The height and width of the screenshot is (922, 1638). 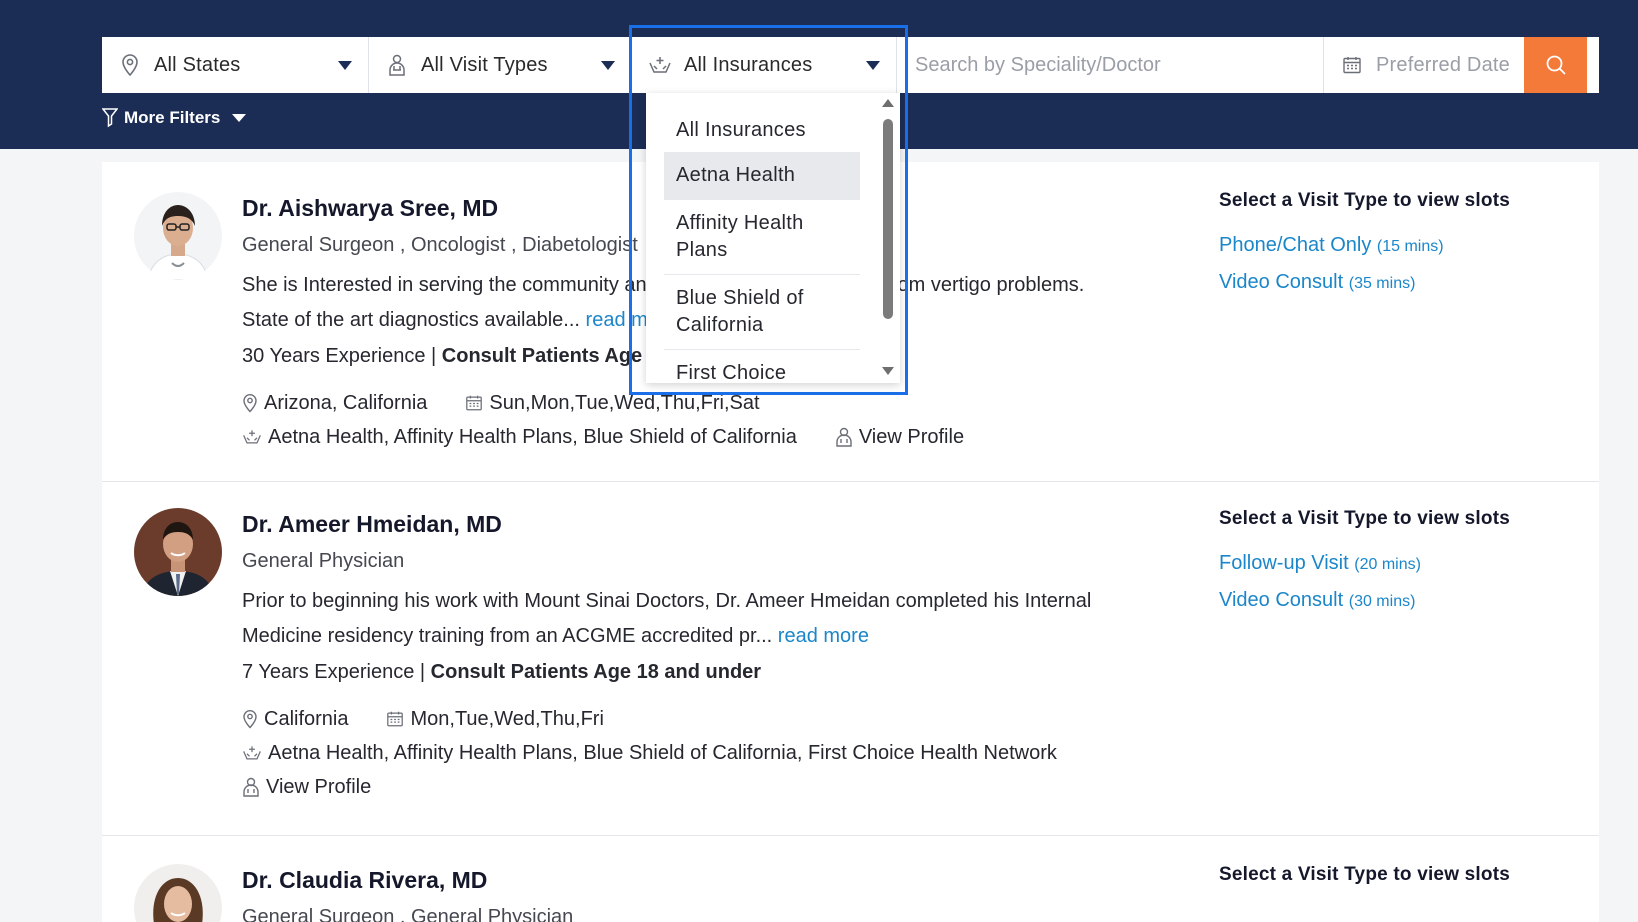 I want to click on search-icon, so click(x=1556, y=65).